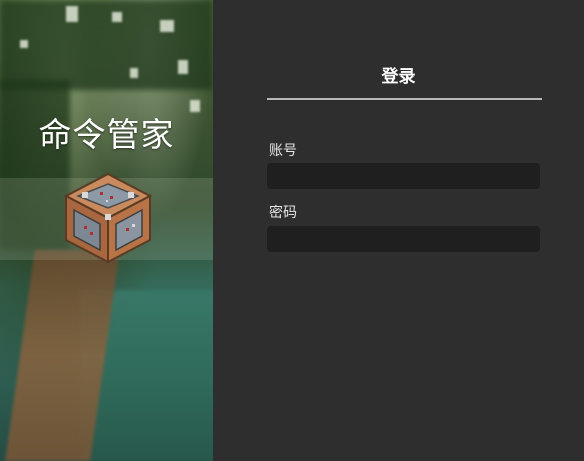 The height and width of the screenshot is (461, 584). I want to click on app-title: 命令管家, so click(106, 134).